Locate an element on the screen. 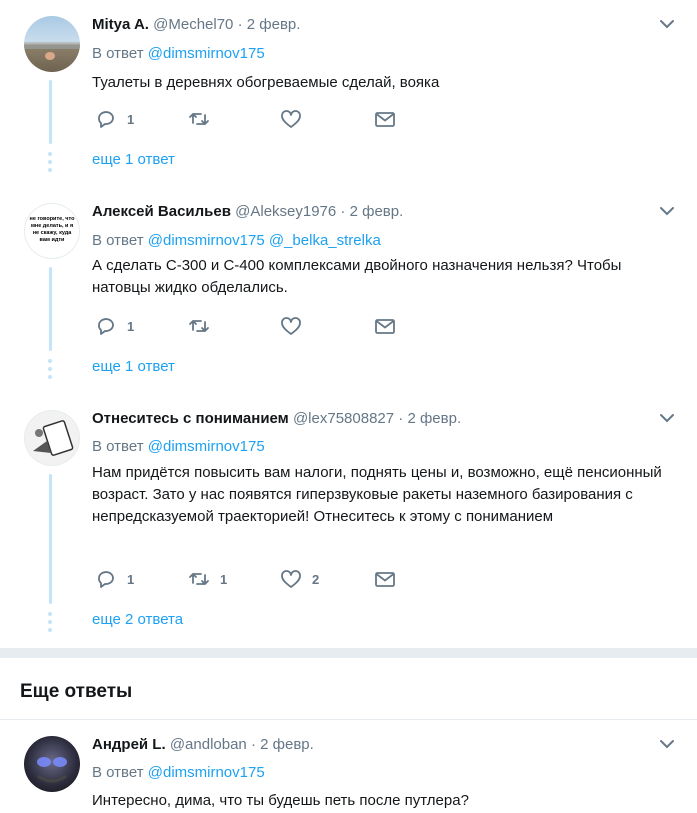  reply-to-link: @_belka_strelka is located at coordinates (325, 240).